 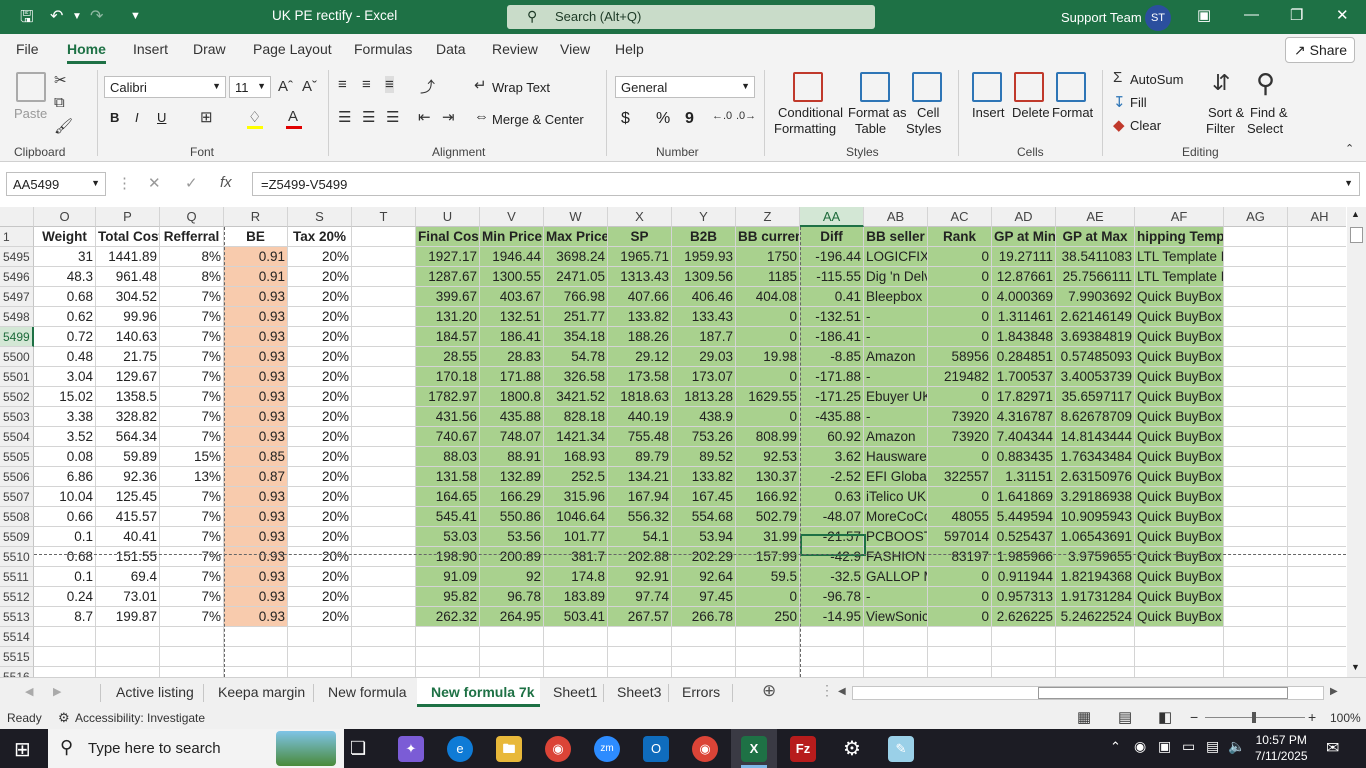 What do you see at coordinates (923, 128) in the screenshot?
I see `cell-styles-label2: Styles` at bounding box center [923, 128].